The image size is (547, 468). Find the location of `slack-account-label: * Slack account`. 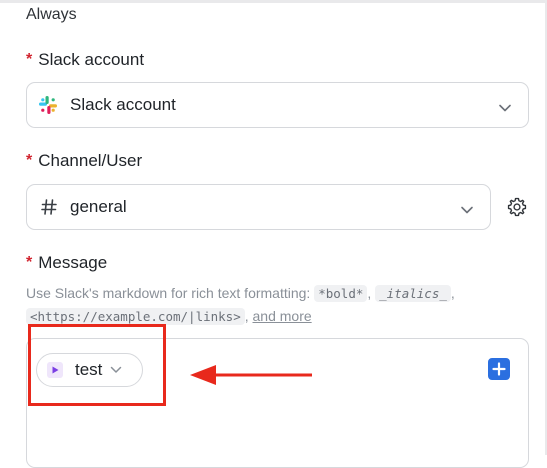

slack-account-label: * Slack account is located at coordinates (85, 60).